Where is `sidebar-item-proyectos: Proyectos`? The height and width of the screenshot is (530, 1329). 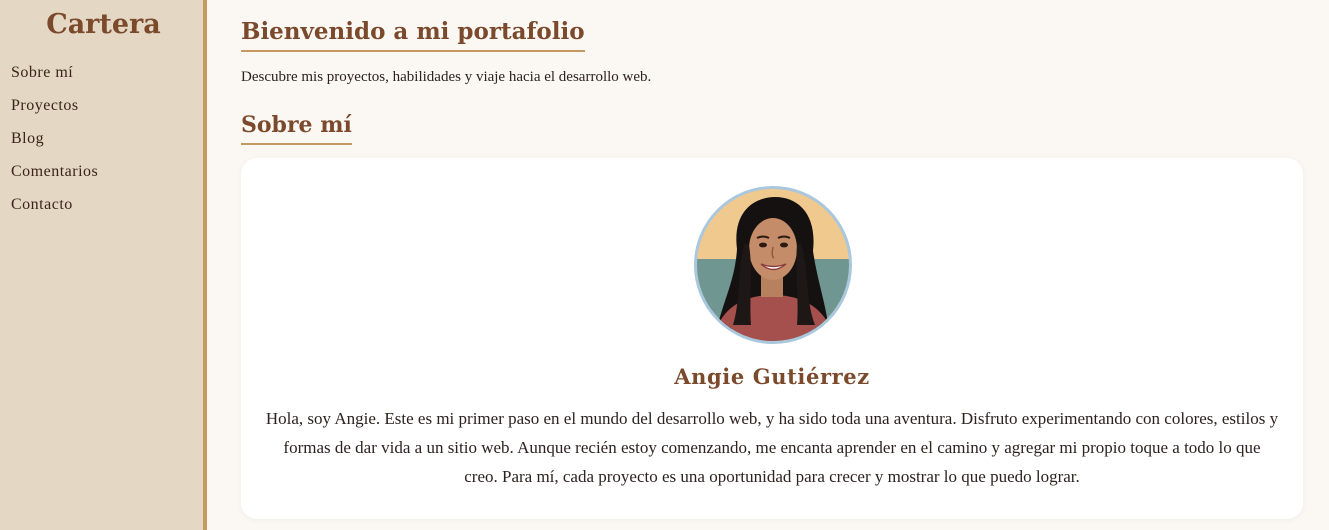 sidebar-item-proyectos: Proyectos is located at coordinates (54, 113).